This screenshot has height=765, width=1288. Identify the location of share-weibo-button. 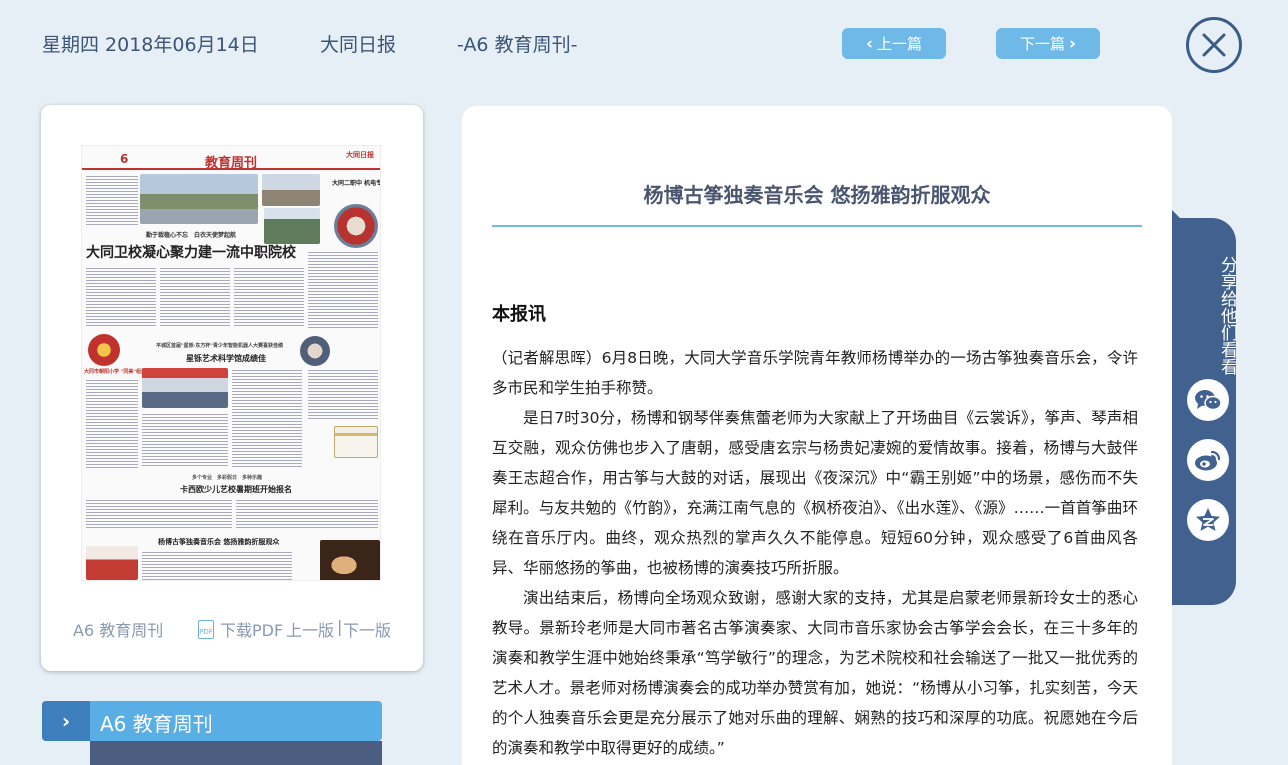
(1208, 460).